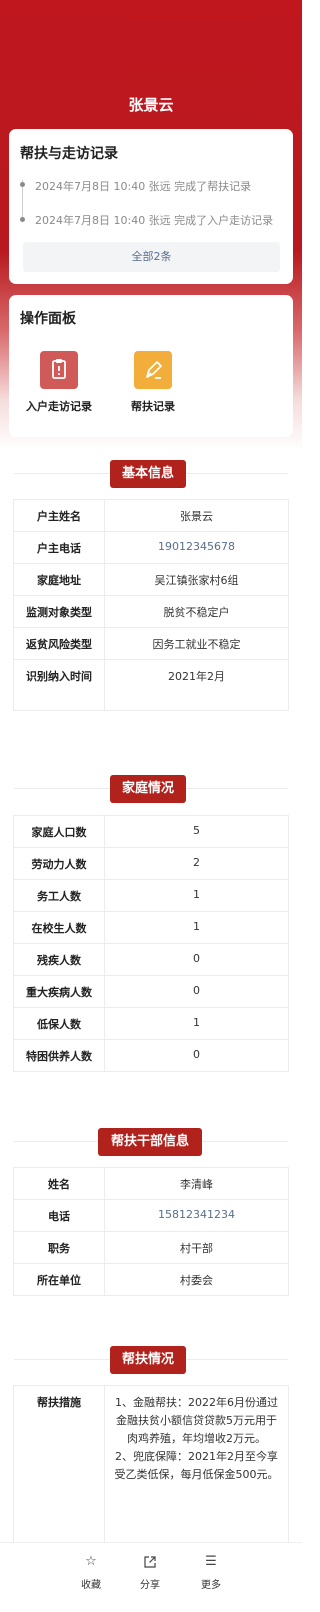  Describe the element at coordinates (59, 611) in the screenshot. I see `field-label: 监测对象类型` at that location.